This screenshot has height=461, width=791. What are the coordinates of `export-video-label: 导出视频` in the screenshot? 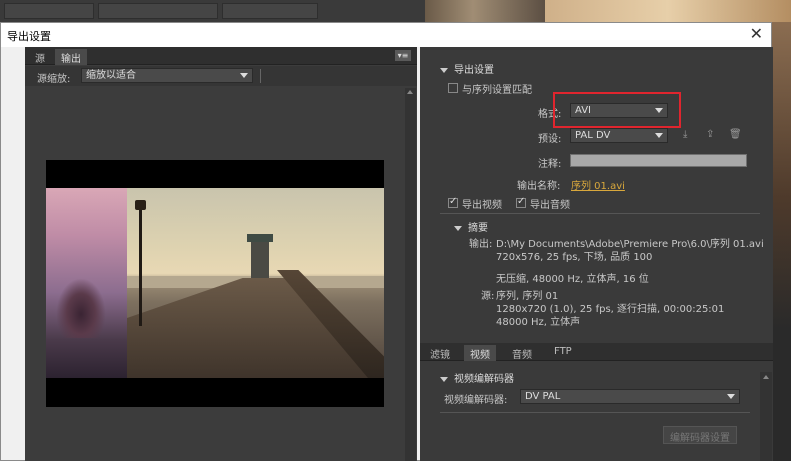 It's located at (482, 205).